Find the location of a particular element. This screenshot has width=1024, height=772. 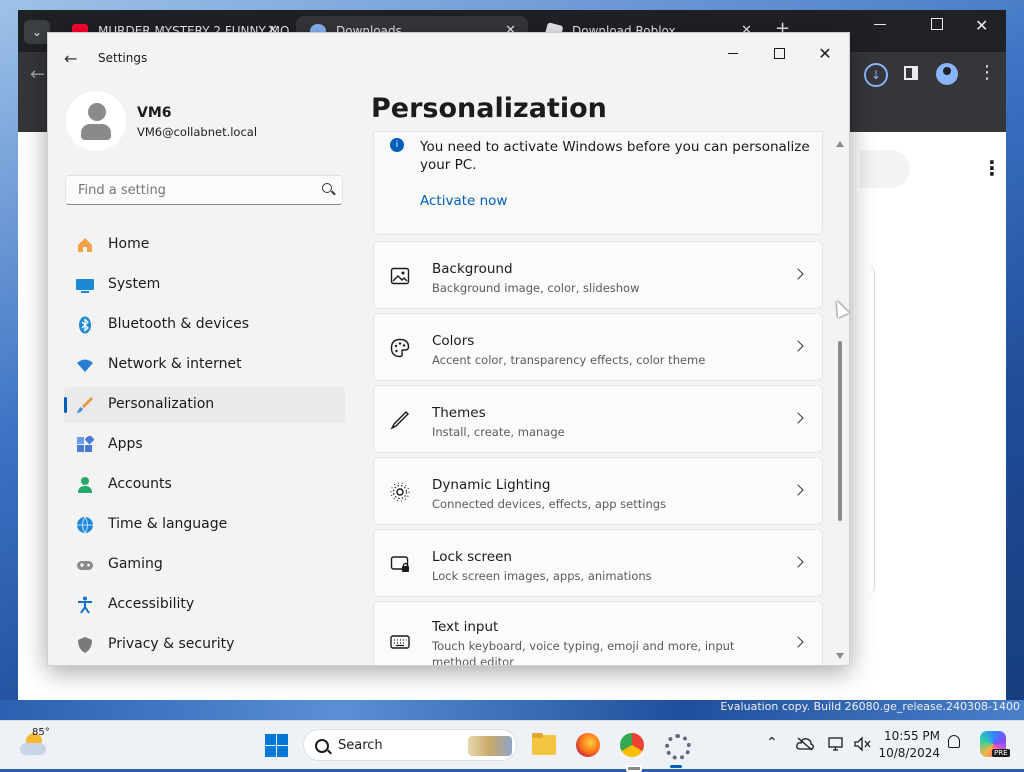

sidebar-item-label: Time & language is located at coordinates (168, 524).